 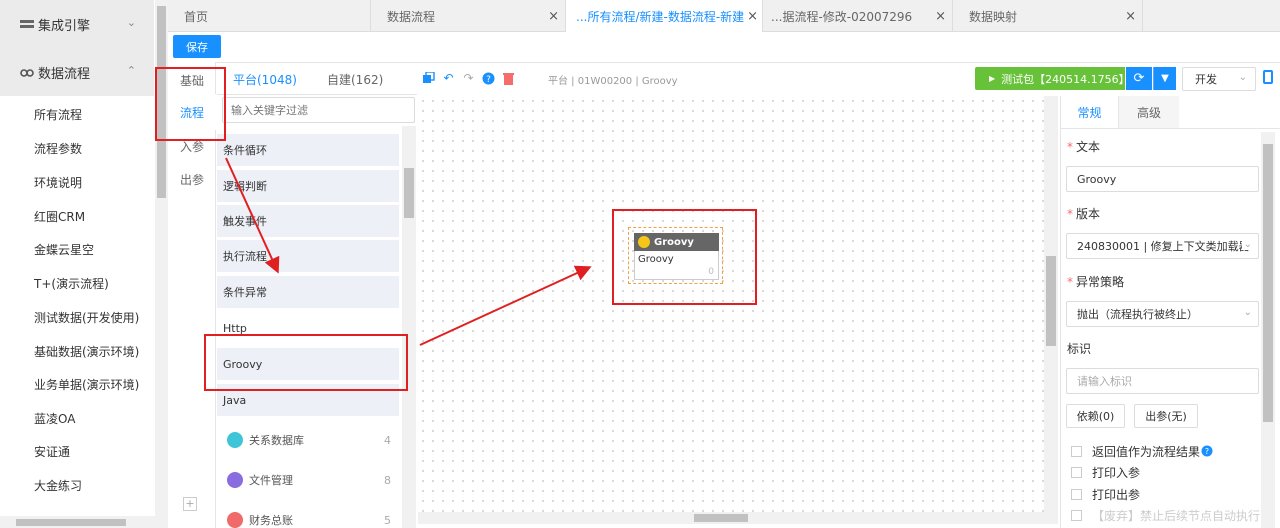 I want to click on node-breadcrumb: 平台 | 01W00200 | Groovy, so click(x=613, y=81).